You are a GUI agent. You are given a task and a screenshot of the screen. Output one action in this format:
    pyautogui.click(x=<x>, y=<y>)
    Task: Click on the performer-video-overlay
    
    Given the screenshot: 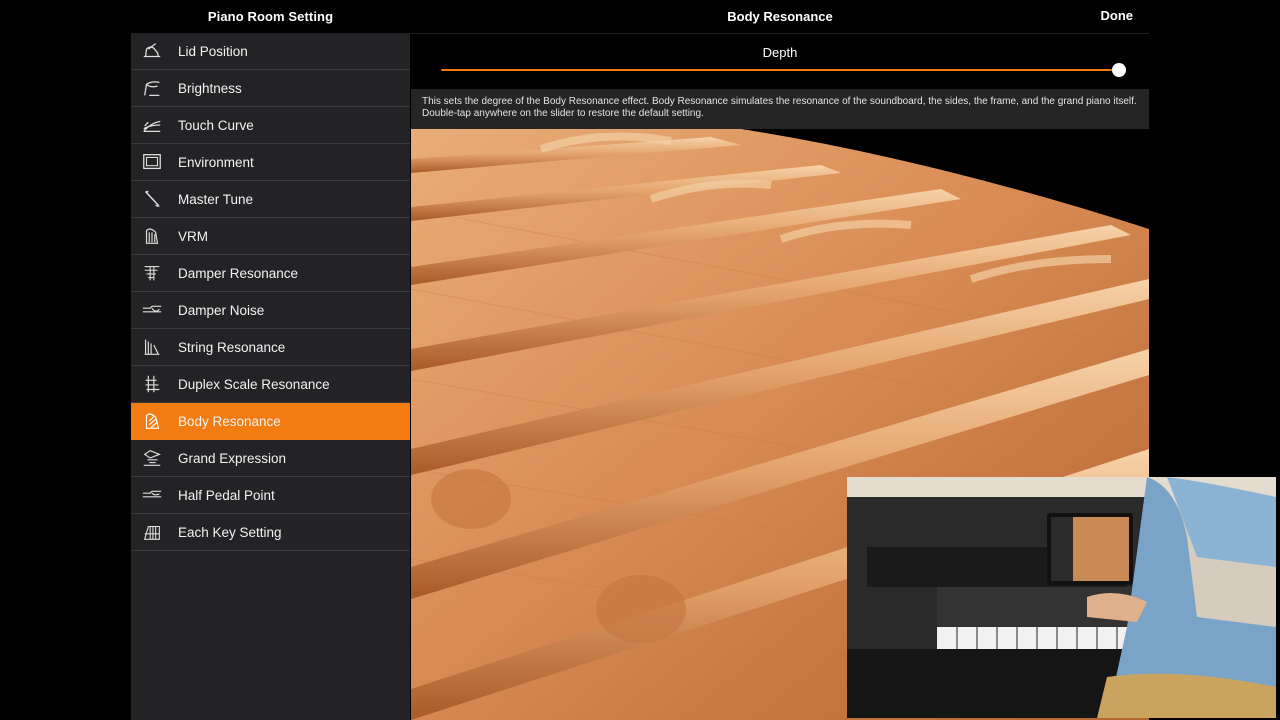 What is the action you would take?
    pyautogui.click(x=1061, y=597)
    